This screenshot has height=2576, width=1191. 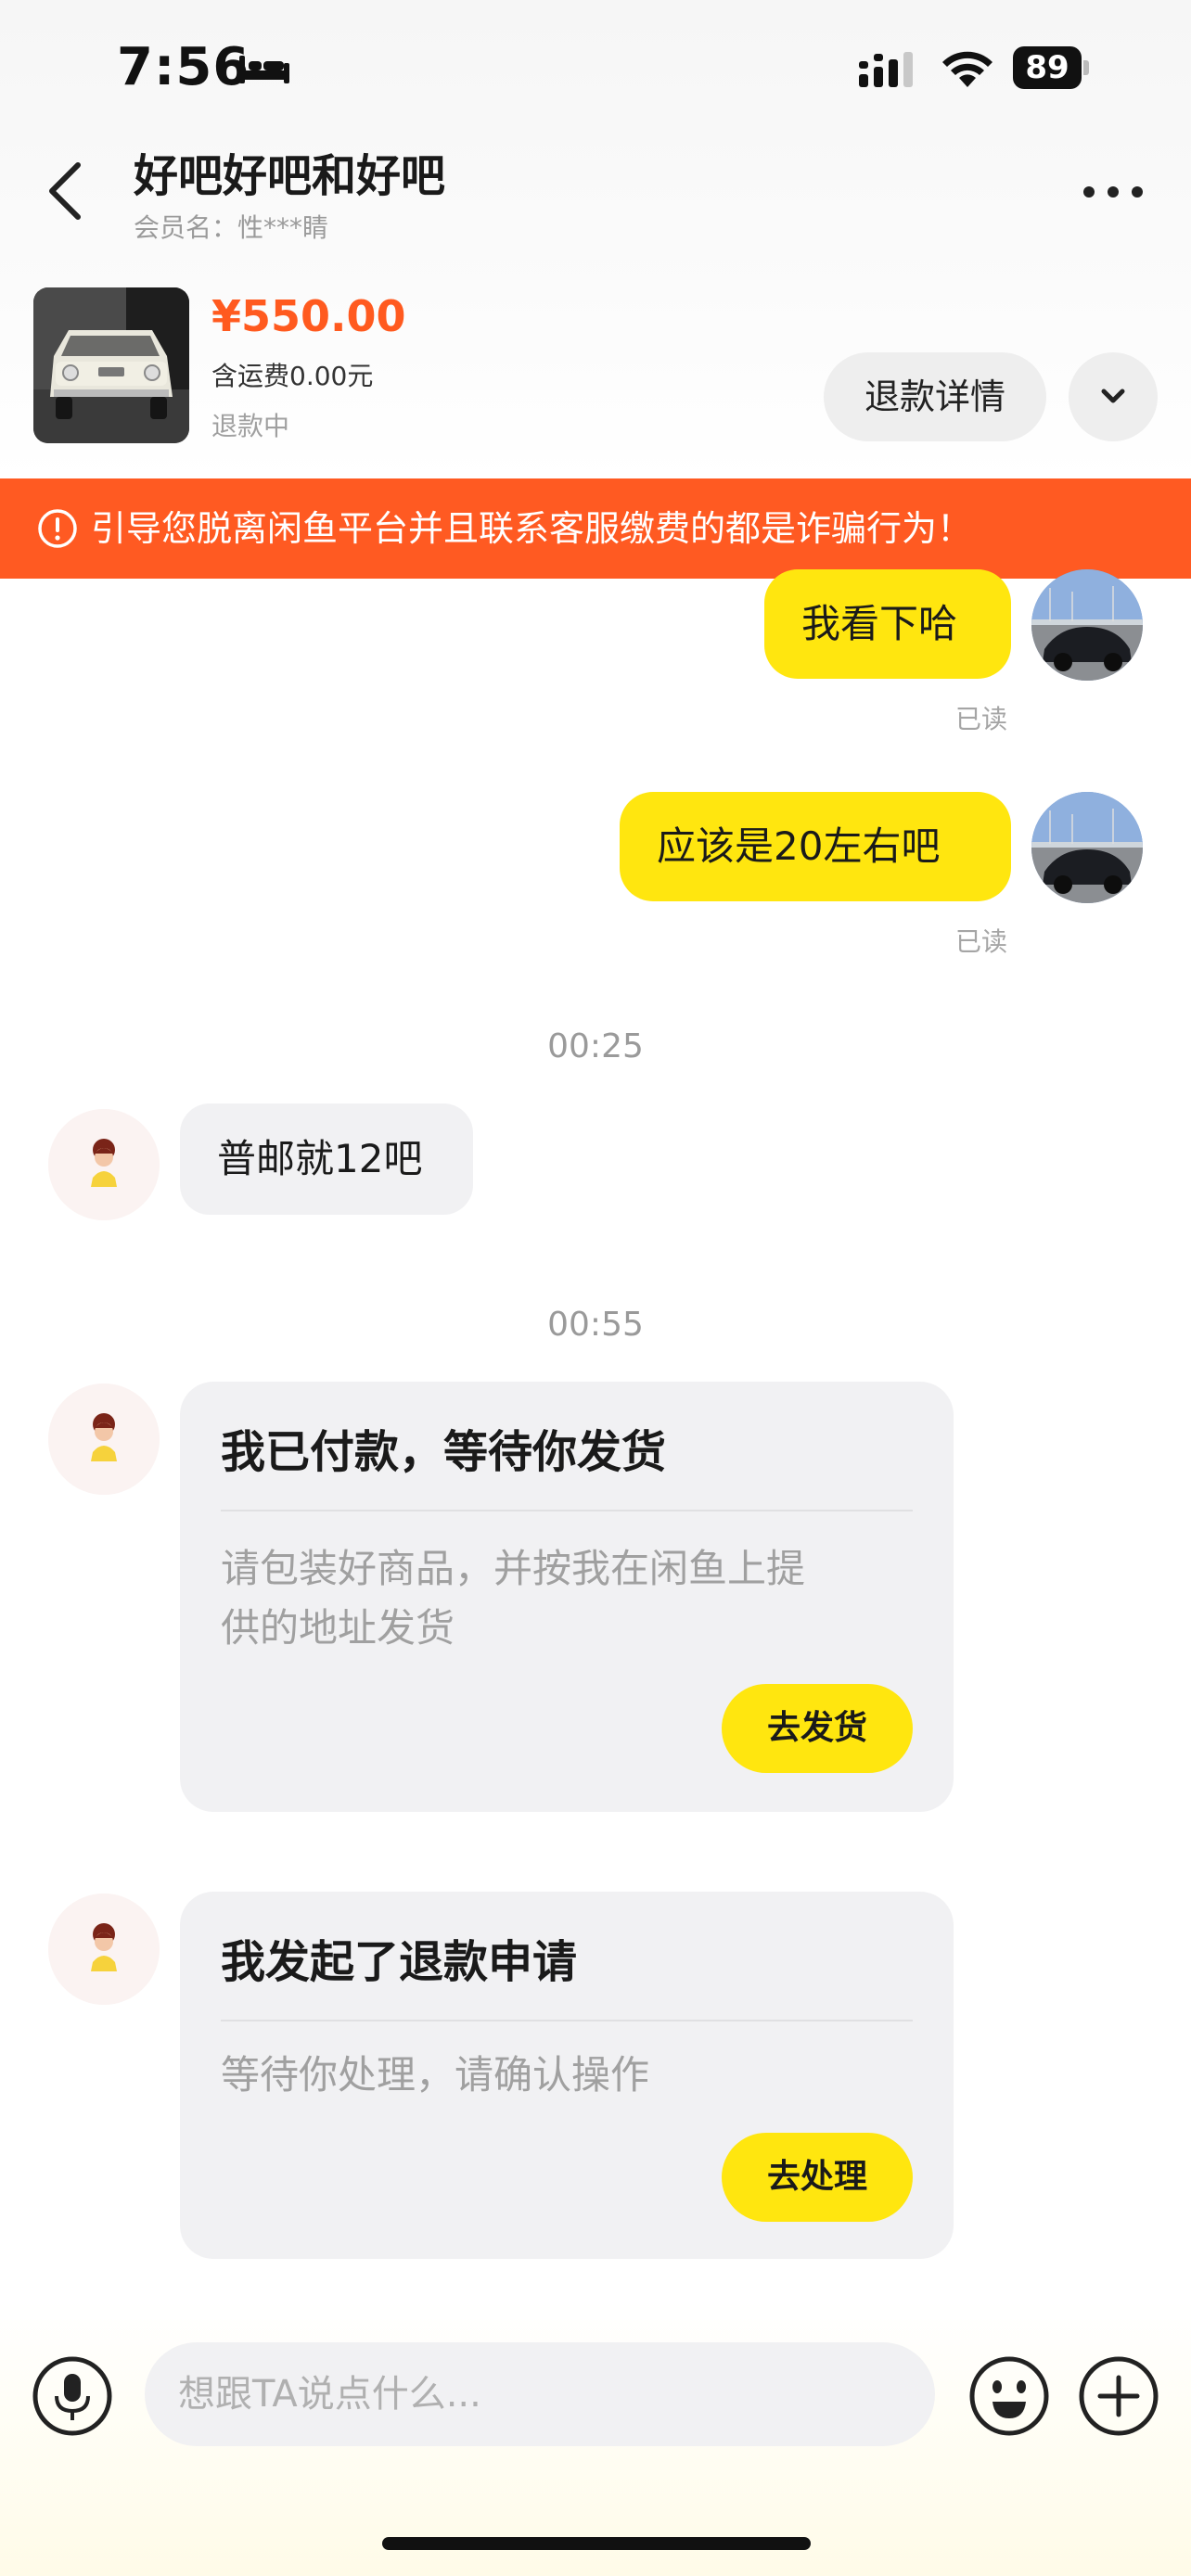 What do you see at coordinates (532, 528) in the screenshot?
I see `warning-text: 引导您脱离闲鱼平台并且联系客服缴费的都是诈骗行为！` at bounding box center [532, 528].